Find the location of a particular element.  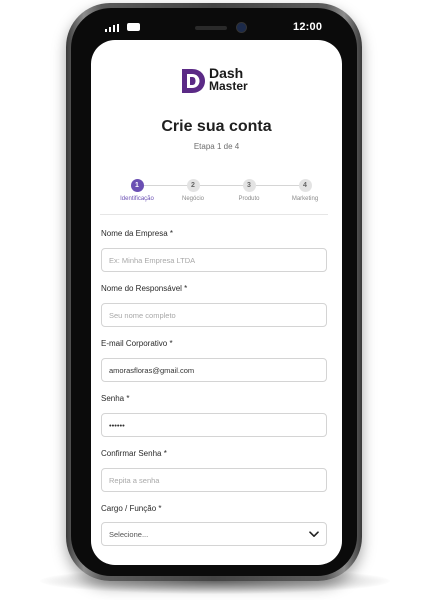

logo-wordmark: Dash Master is located at coordinates (228, 79).